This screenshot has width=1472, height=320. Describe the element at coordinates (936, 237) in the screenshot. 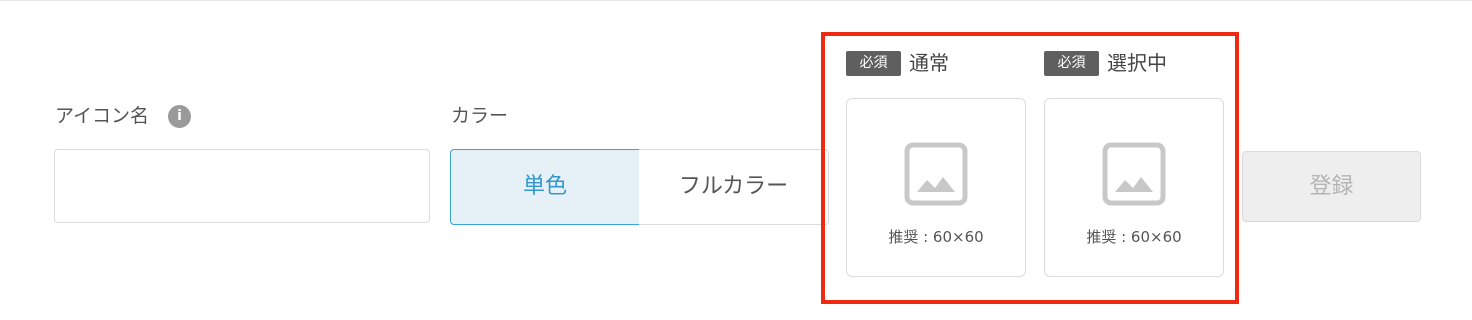

I see `recommended-size-normal: 推奨 : 60×60` at that location.